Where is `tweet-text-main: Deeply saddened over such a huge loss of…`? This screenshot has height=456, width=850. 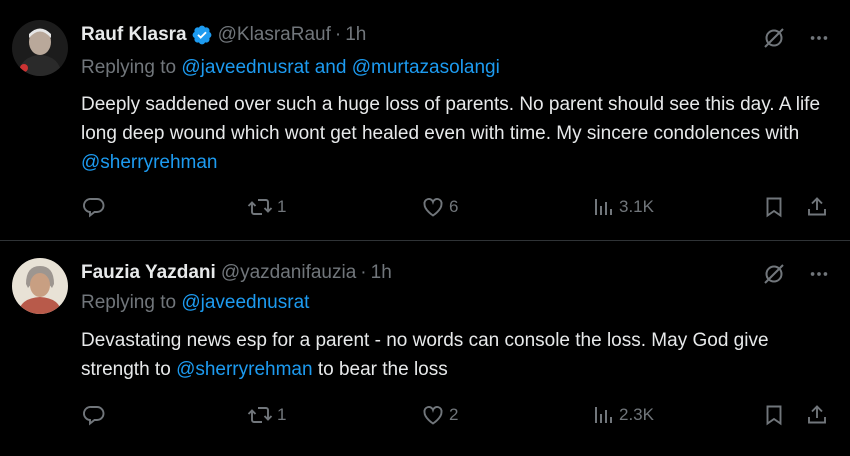
tweet-text-main: Deeply saddened over such a huge loss of… is located at coordinates (451, 119).